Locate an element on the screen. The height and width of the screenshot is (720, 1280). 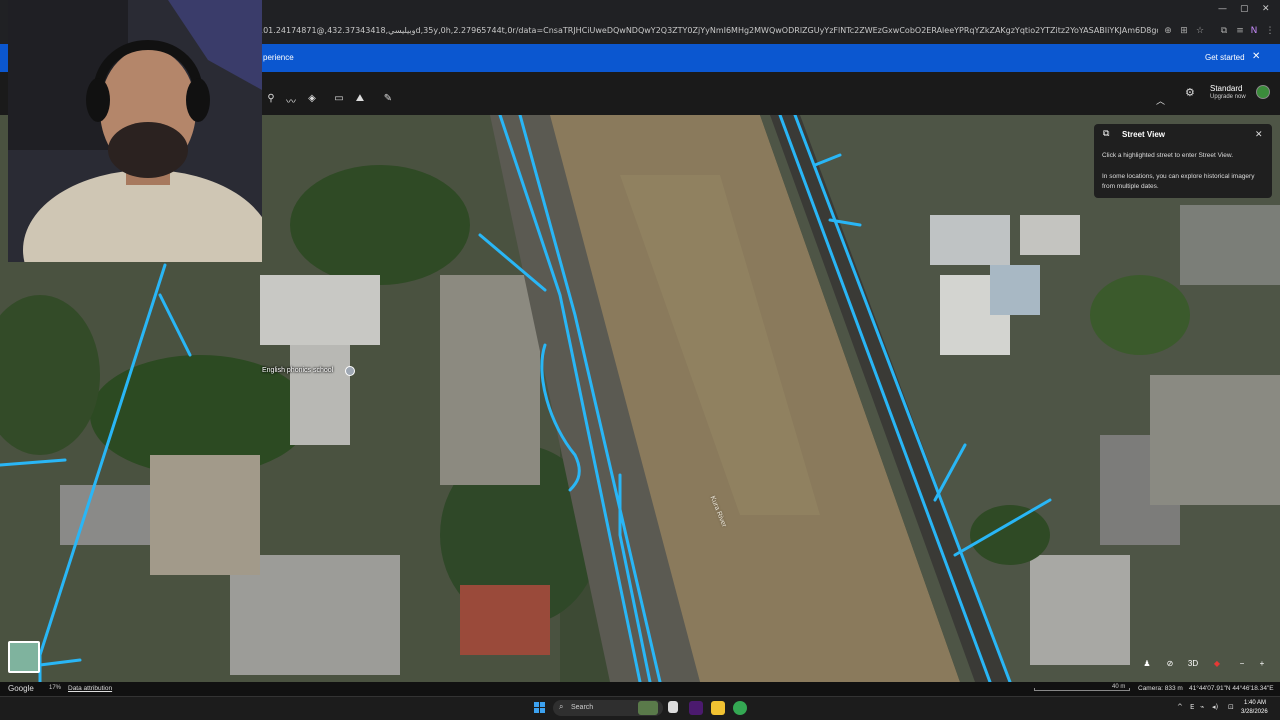
settings-gear-icon: ⚙ is located at coordinates (1190, 92).